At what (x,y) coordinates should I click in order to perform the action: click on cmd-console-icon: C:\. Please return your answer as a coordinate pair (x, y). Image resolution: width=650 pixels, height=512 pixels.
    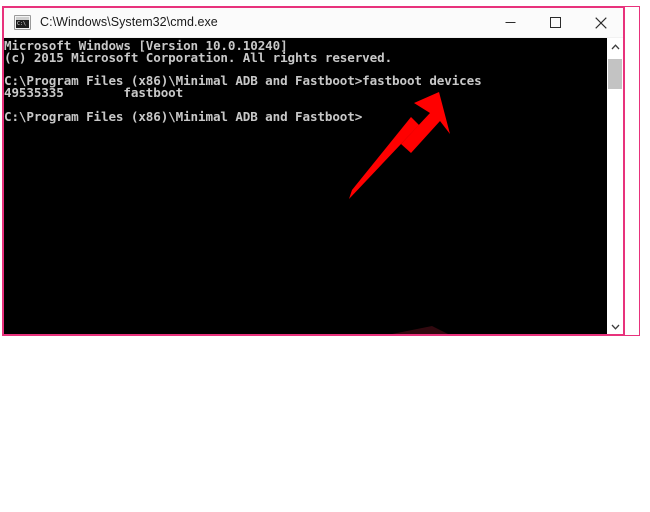
    Looking at the image, I should click on (22, 22).